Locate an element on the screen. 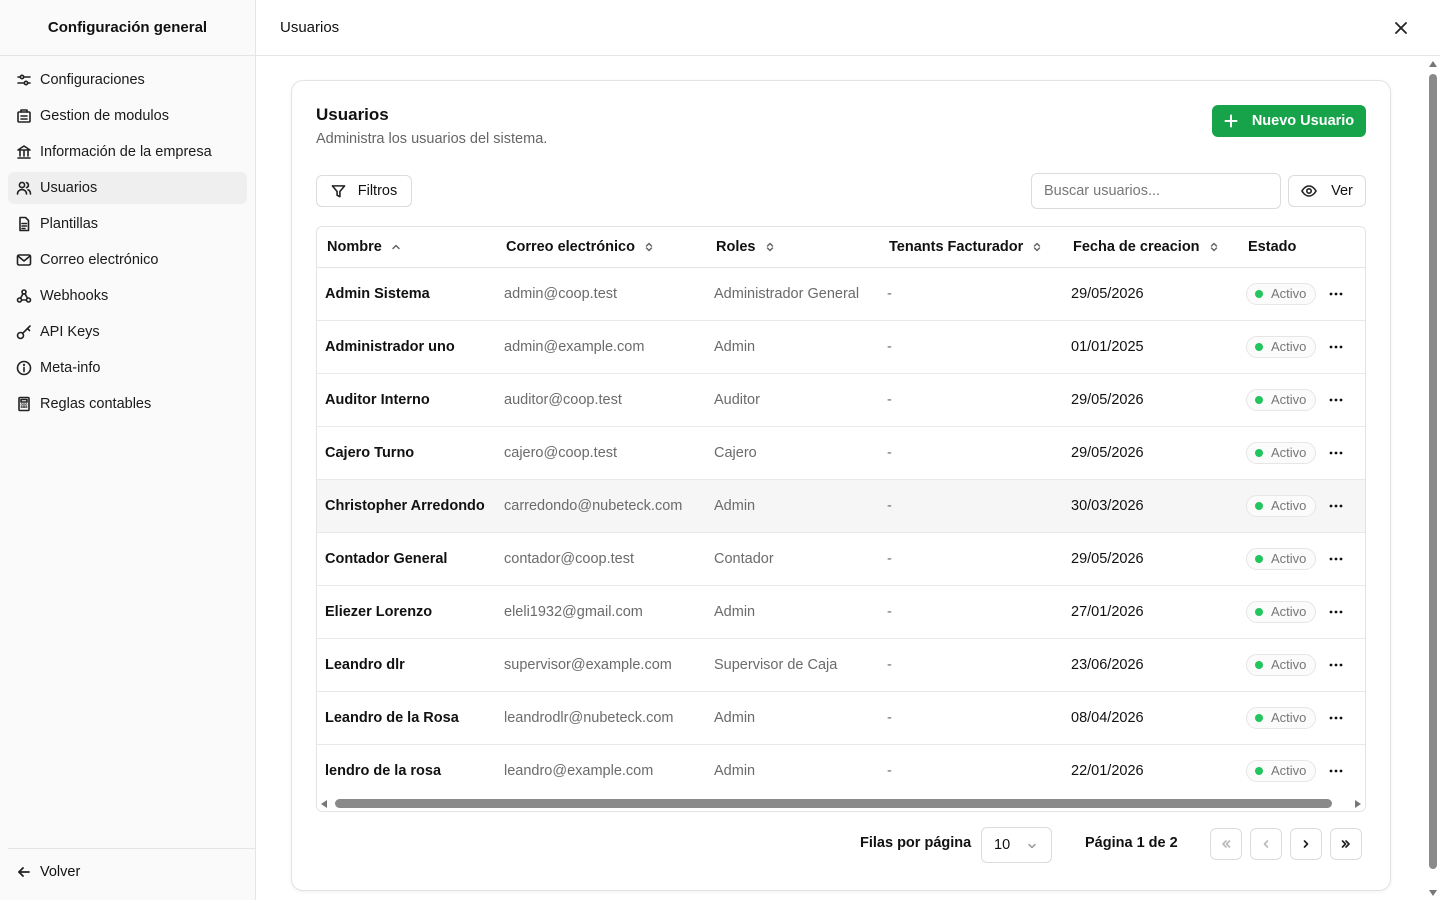  search-input is located at coordinates (1156, 191).